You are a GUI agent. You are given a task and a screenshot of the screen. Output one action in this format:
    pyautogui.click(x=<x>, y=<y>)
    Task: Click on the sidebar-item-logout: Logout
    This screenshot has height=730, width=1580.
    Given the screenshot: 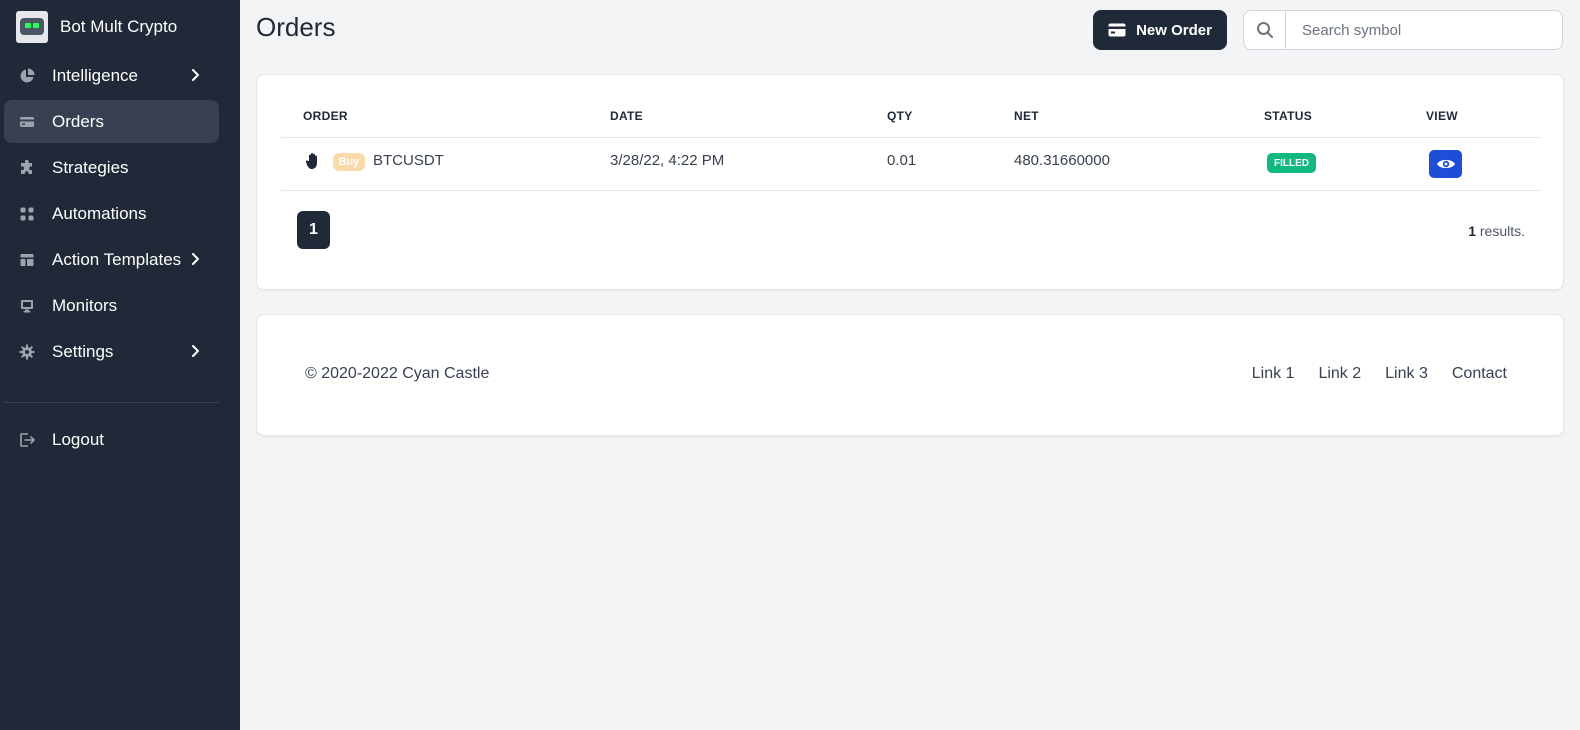 What is the action you would take?
    pyautogui.click(x=111, y=439)
    